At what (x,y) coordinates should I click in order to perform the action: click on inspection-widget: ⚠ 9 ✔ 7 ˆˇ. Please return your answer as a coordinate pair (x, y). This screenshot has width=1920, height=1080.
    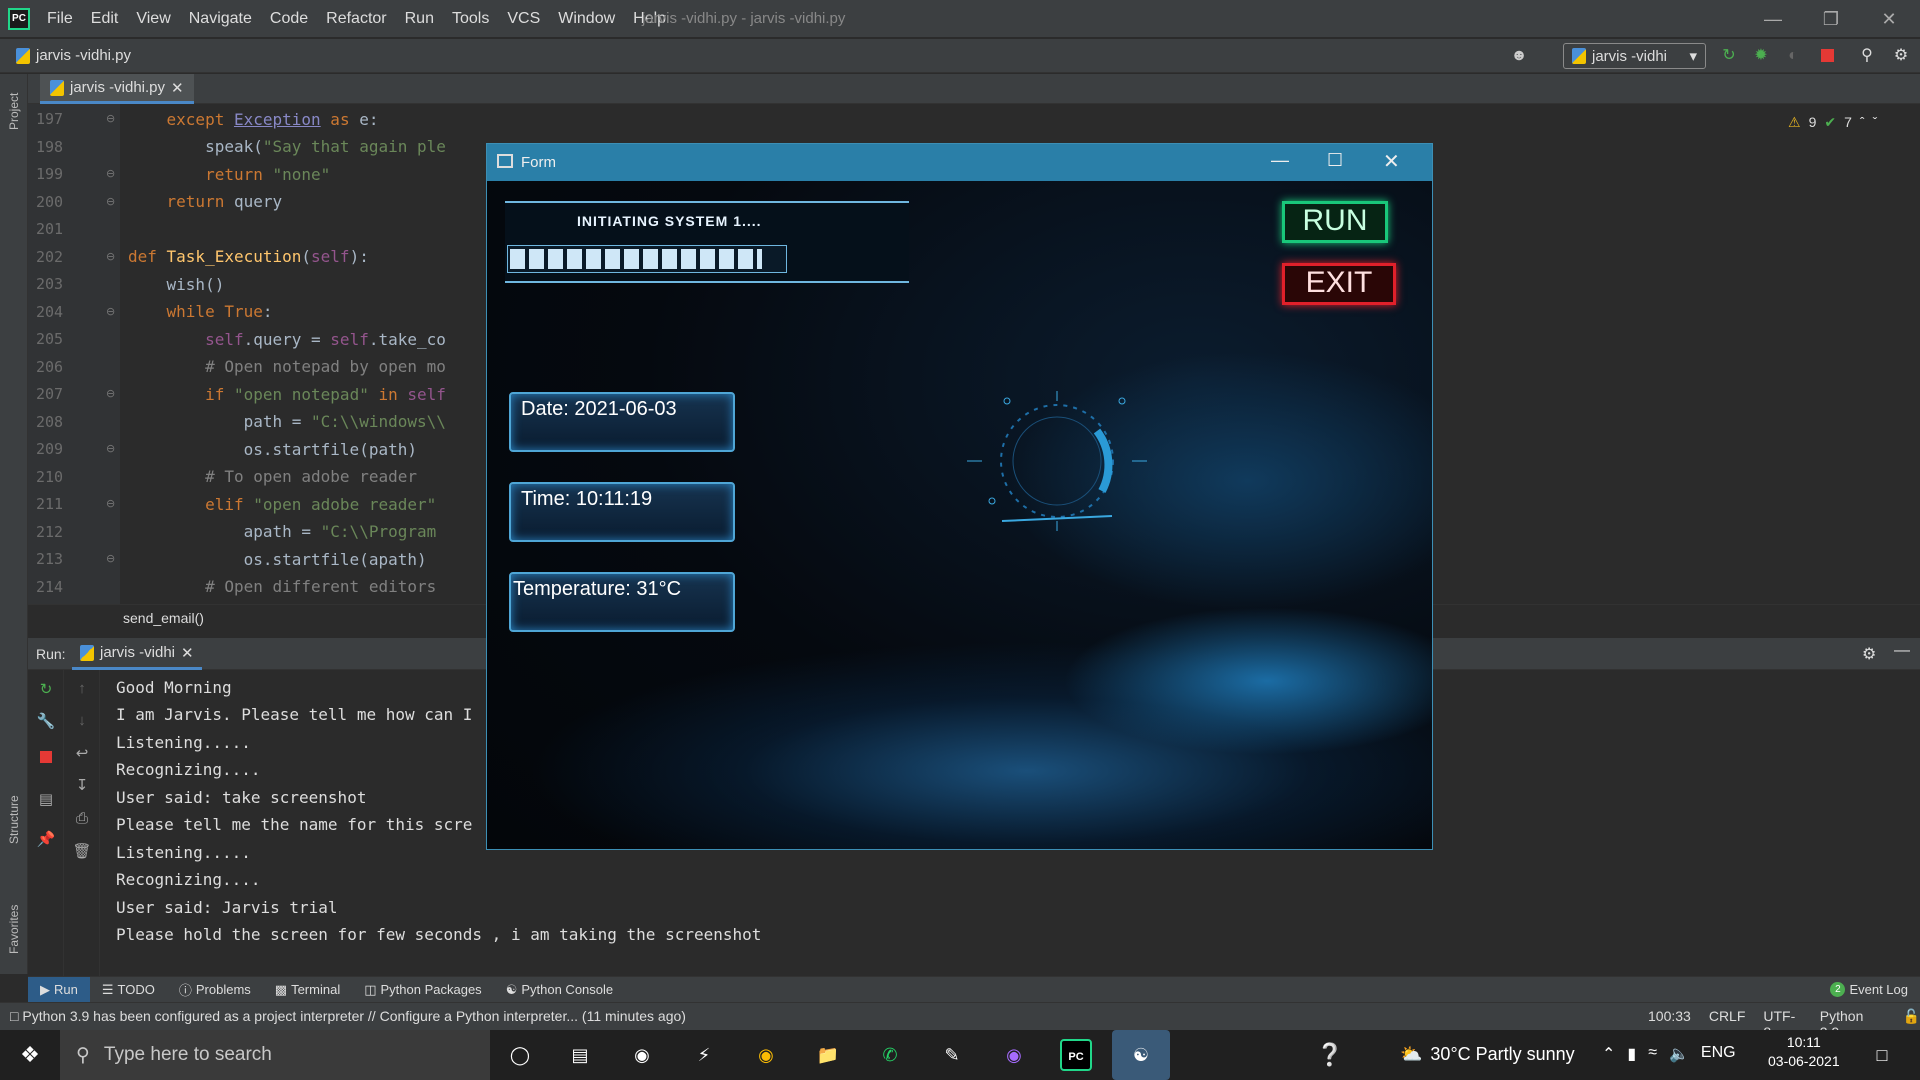
    Looking at the image, I should click on (1832, 122).